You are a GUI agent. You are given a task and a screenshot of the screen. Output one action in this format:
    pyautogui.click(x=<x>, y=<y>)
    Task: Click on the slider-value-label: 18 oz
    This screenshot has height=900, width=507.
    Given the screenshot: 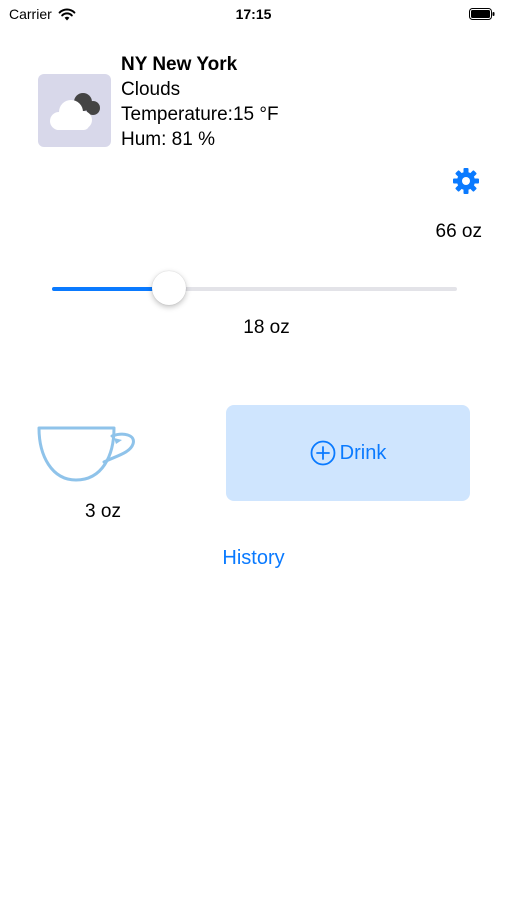 What is the action you would take?
    pyautogui.click(x=266, y=327)
    